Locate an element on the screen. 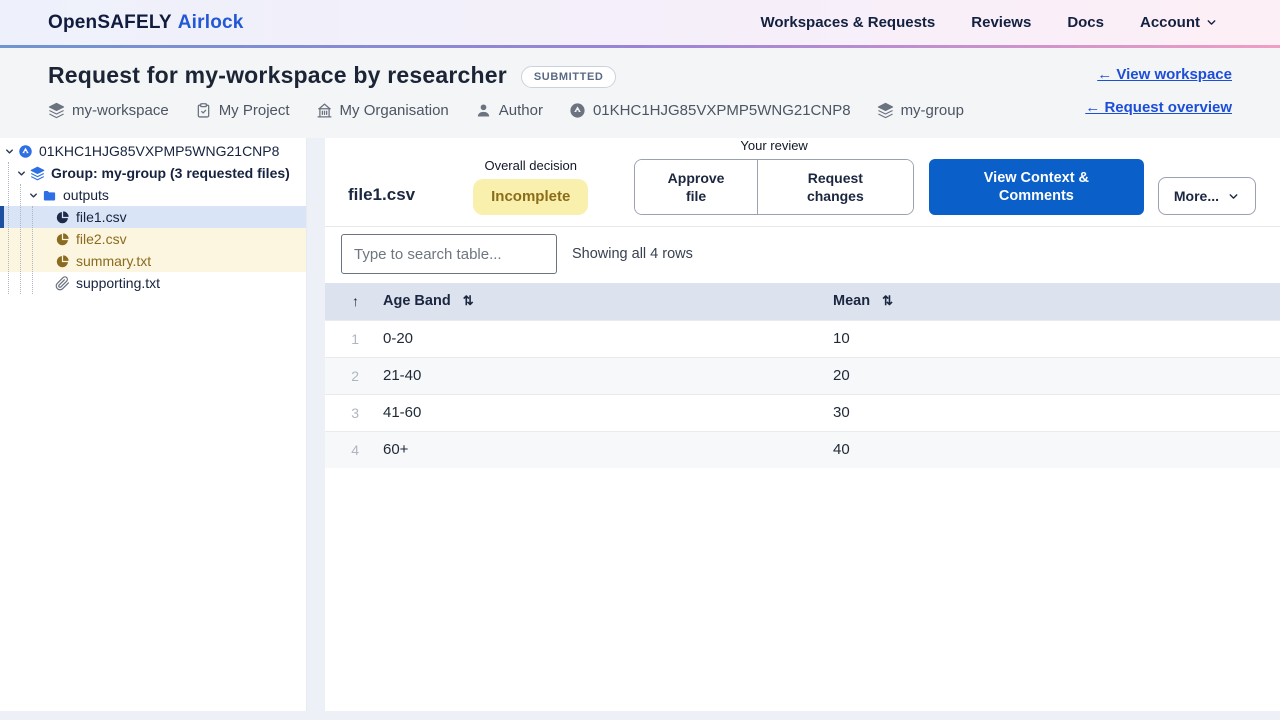 Image resolution: width=1280 pixels, height=720 pixels. table-row: 1 0-20 10 is located at coordinates (802, 338).